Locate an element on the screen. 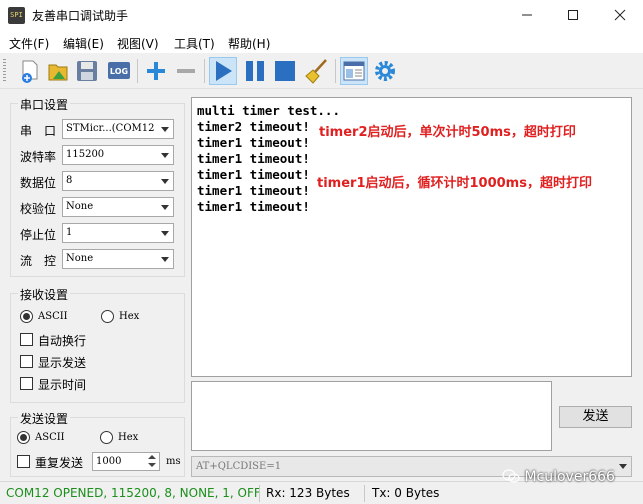 This screenshot has width=643, height=504. port-select: STMicr...(COM12 is located at coordinates (118, 129).